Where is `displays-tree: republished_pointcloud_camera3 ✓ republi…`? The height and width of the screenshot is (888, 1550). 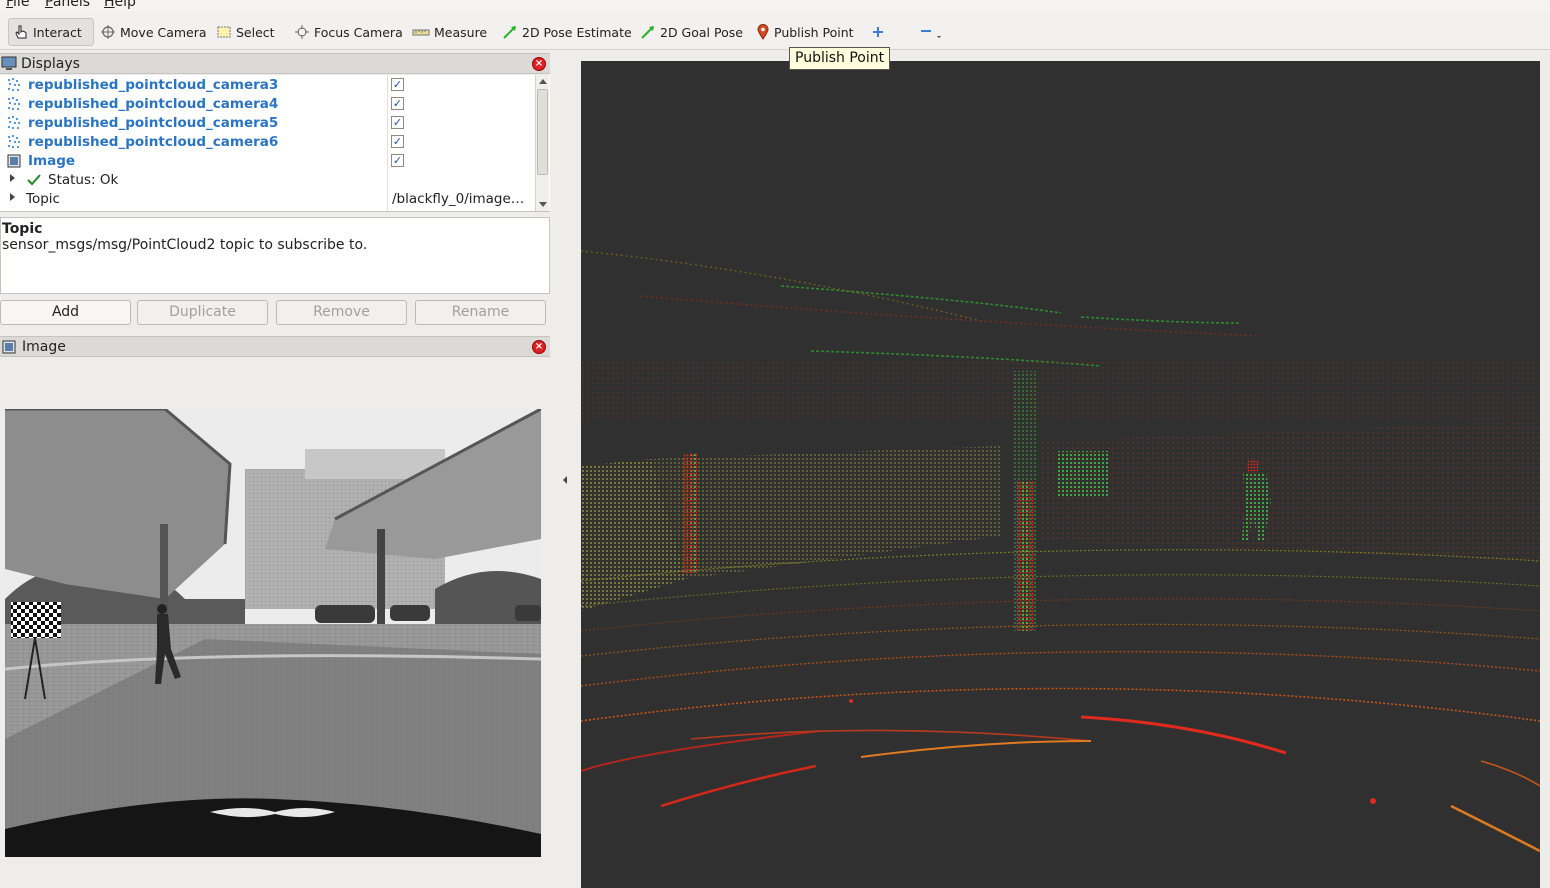
displays-tree: republished_pointcloud_camera3 ✓ republi… is located at coordinates (275, 143).